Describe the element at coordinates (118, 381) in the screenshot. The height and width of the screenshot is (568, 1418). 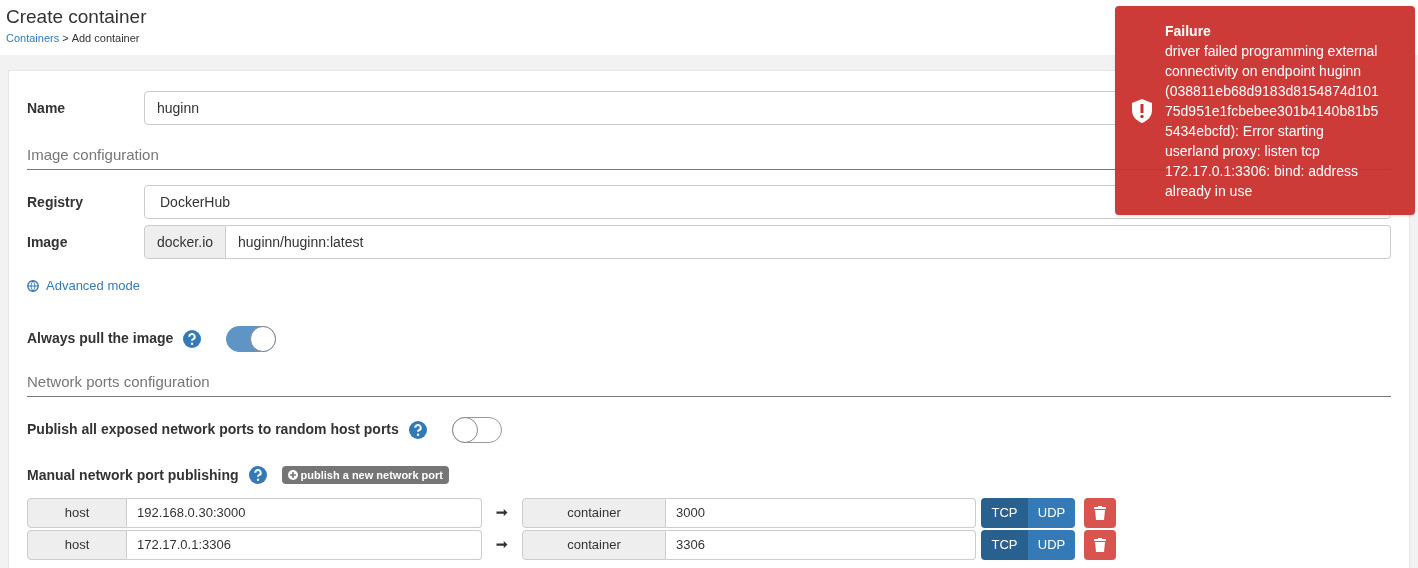
I see `section-heading: Network ports configuration` at that location.